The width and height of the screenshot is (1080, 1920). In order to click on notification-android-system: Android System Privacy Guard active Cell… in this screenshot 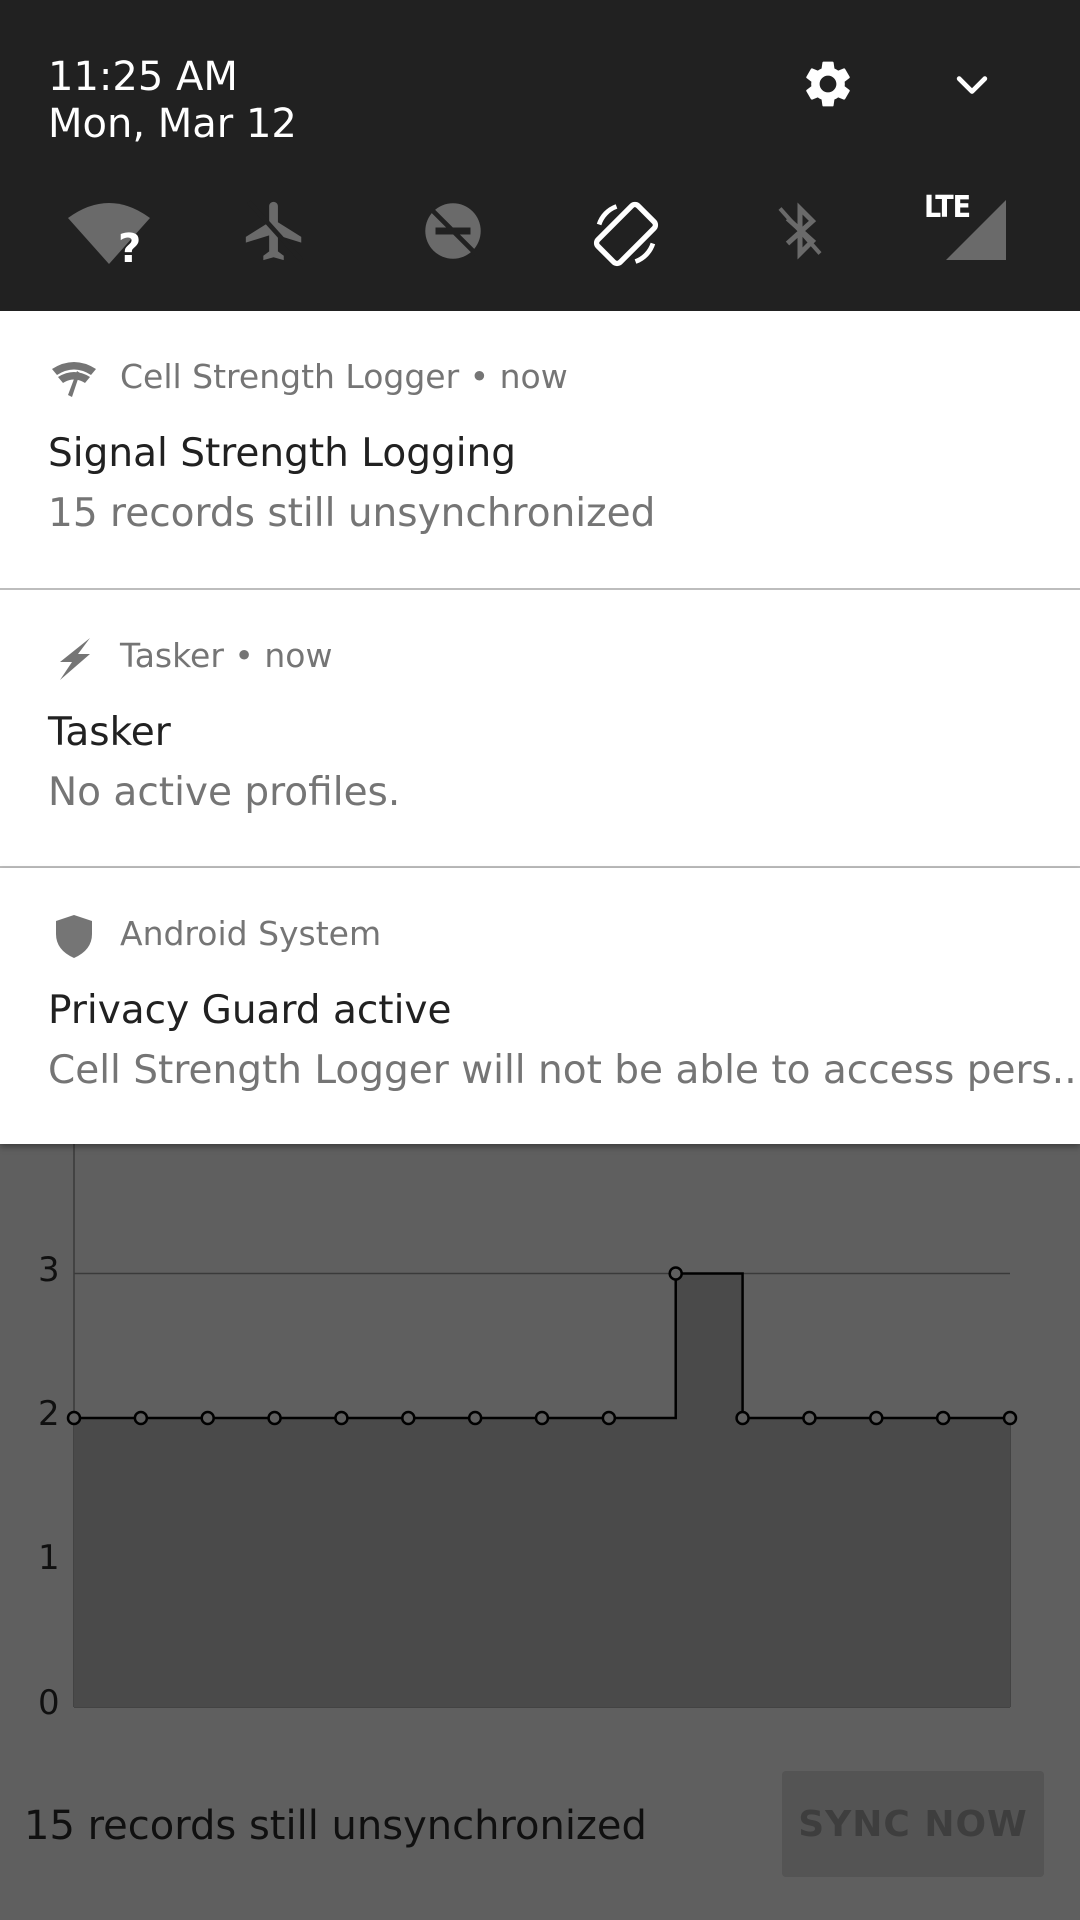, I will do `click(540, 1006)`.